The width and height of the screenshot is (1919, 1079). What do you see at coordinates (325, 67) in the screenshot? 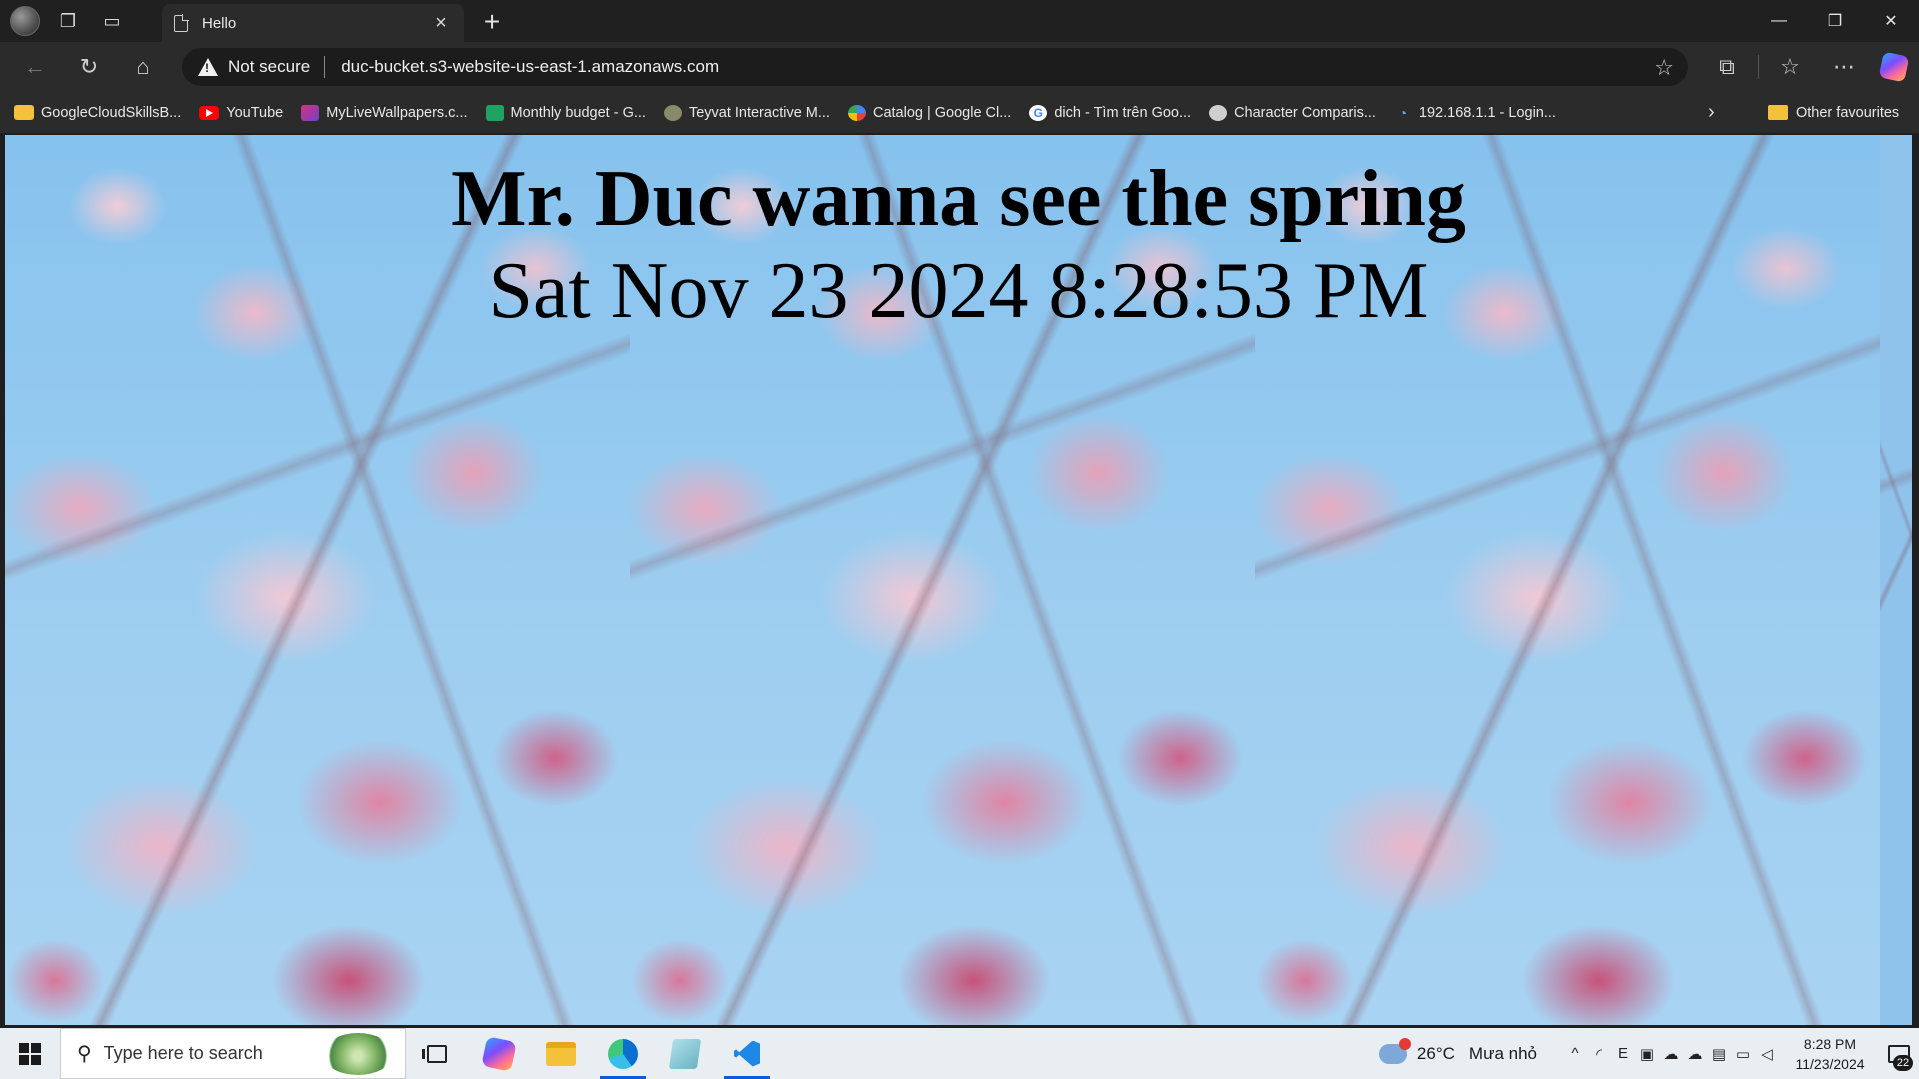
I see `address-divider` at bounding box center [325, 67].